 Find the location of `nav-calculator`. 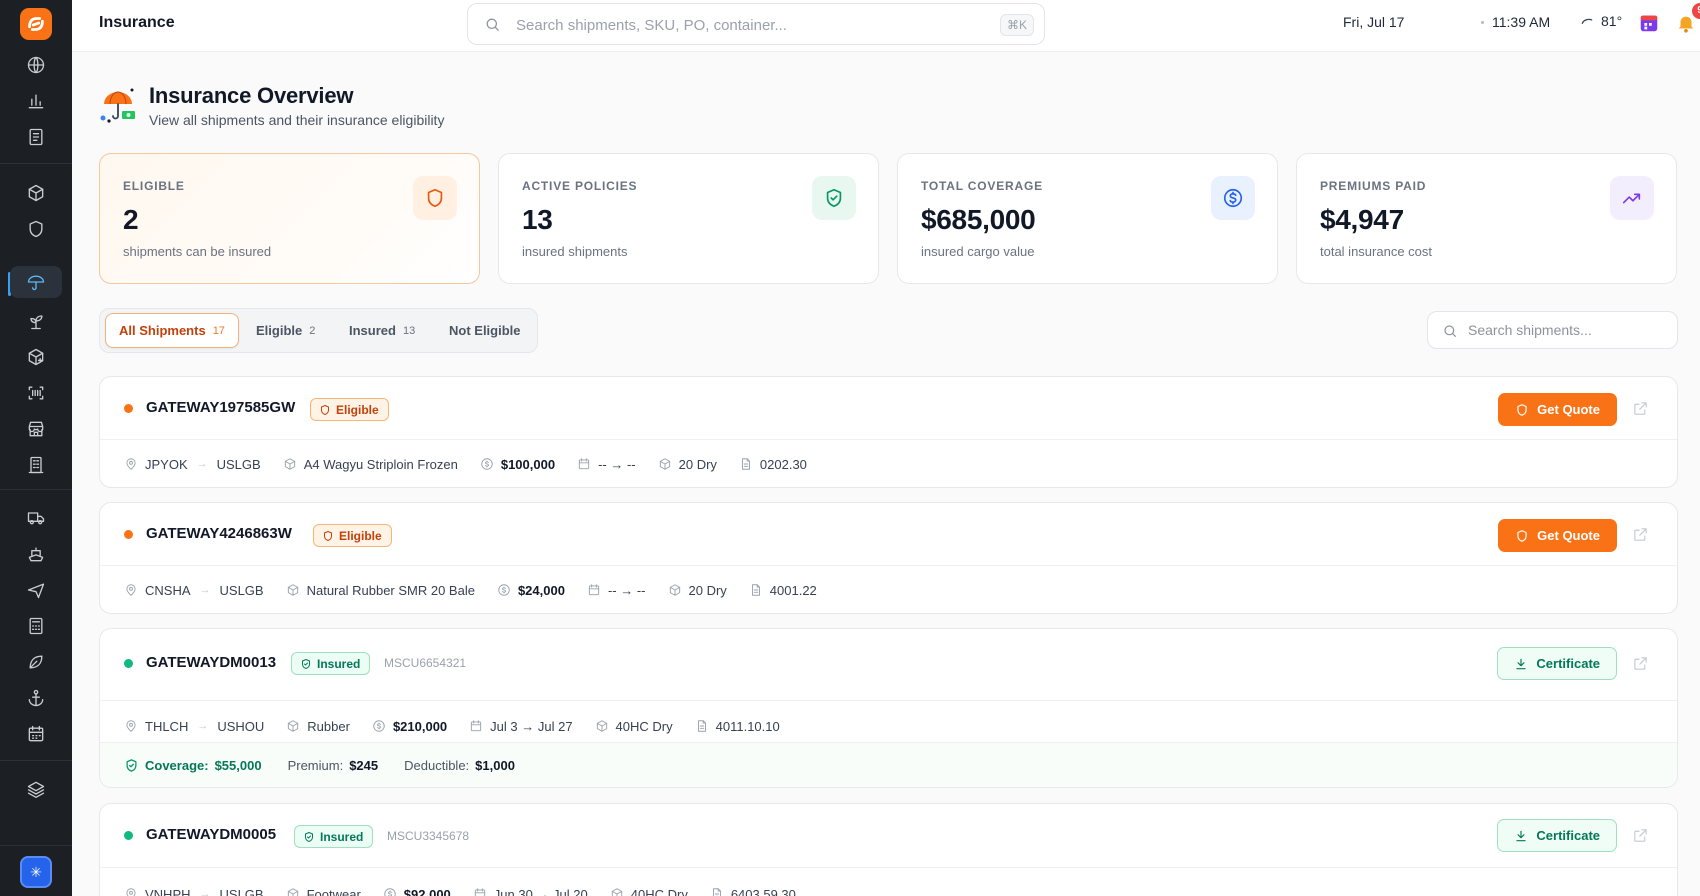

nav-calculator is located at coordinates (36, 626).